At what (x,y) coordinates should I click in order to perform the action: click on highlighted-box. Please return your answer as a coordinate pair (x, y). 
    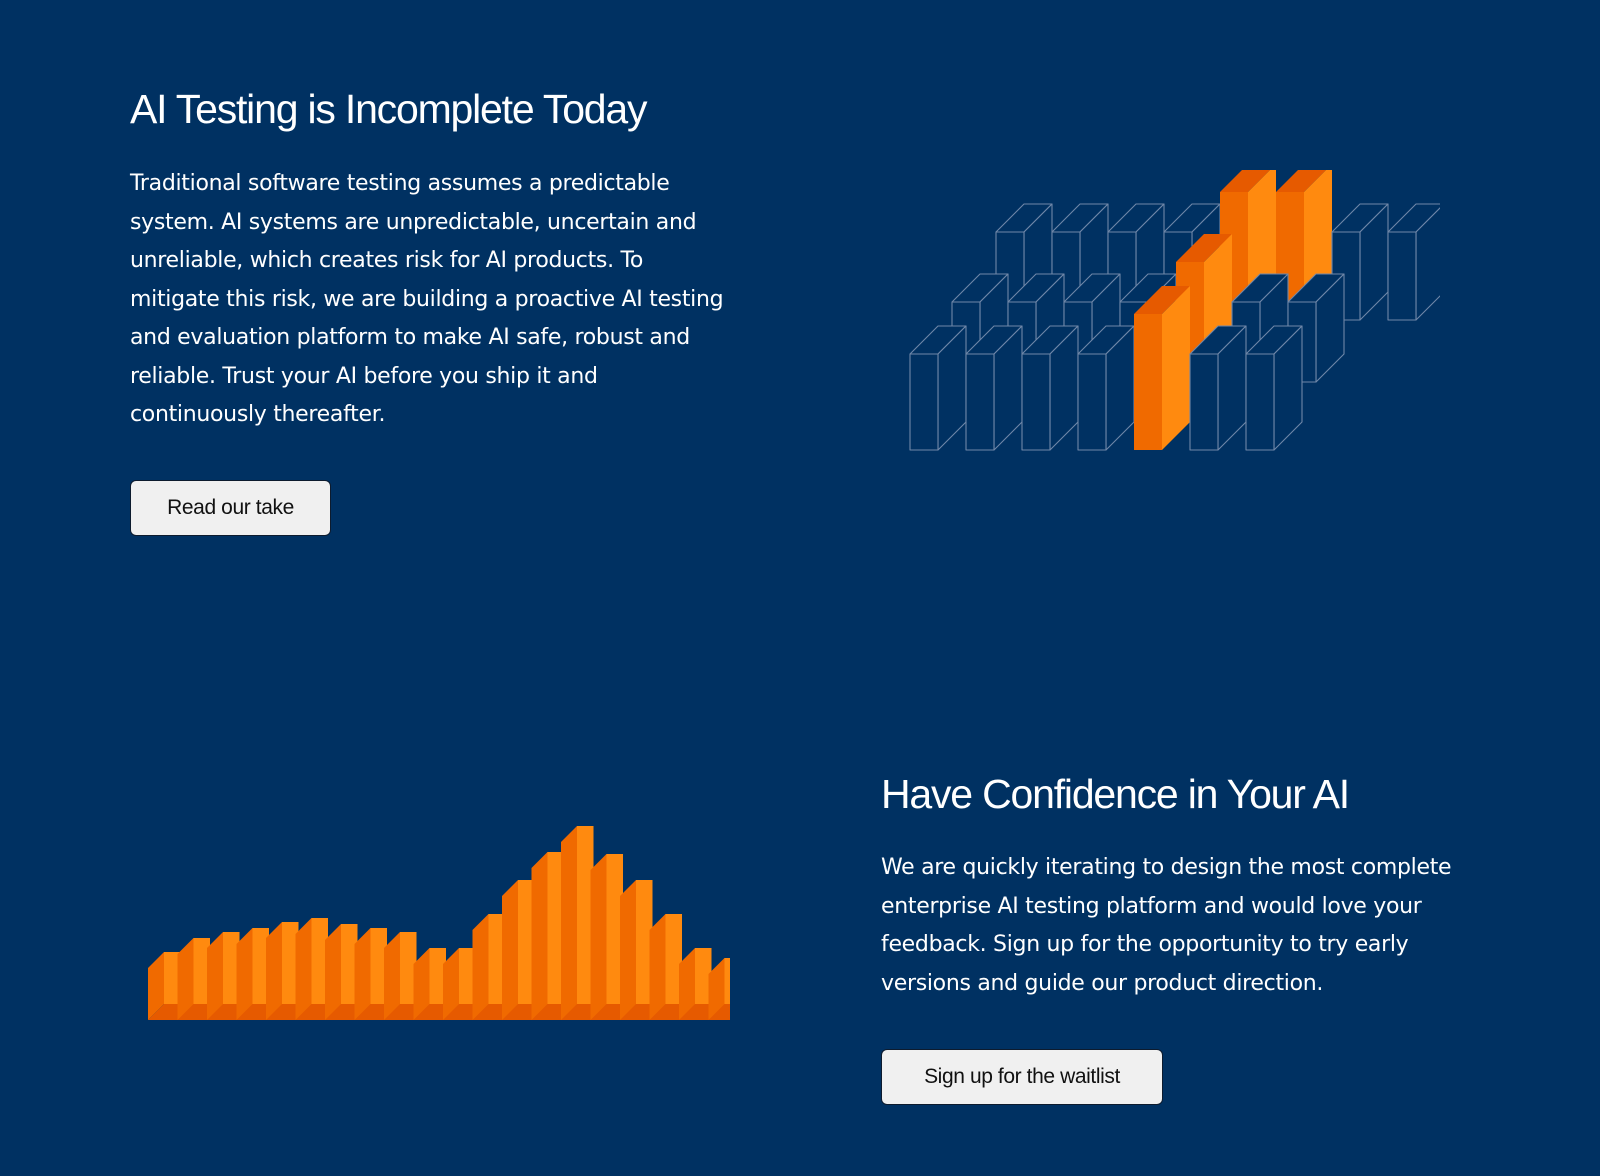
    Looking at the image, I should click on (1162, 368).